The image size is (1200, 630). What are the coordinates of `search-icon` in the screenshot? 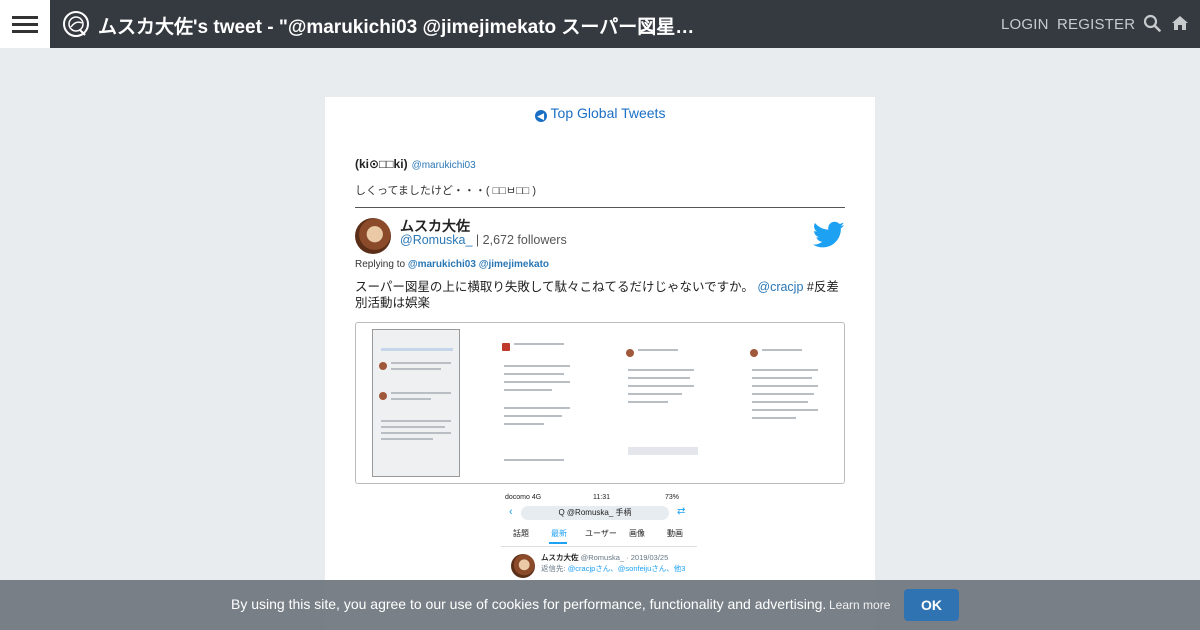 It's located at (1152, 23).